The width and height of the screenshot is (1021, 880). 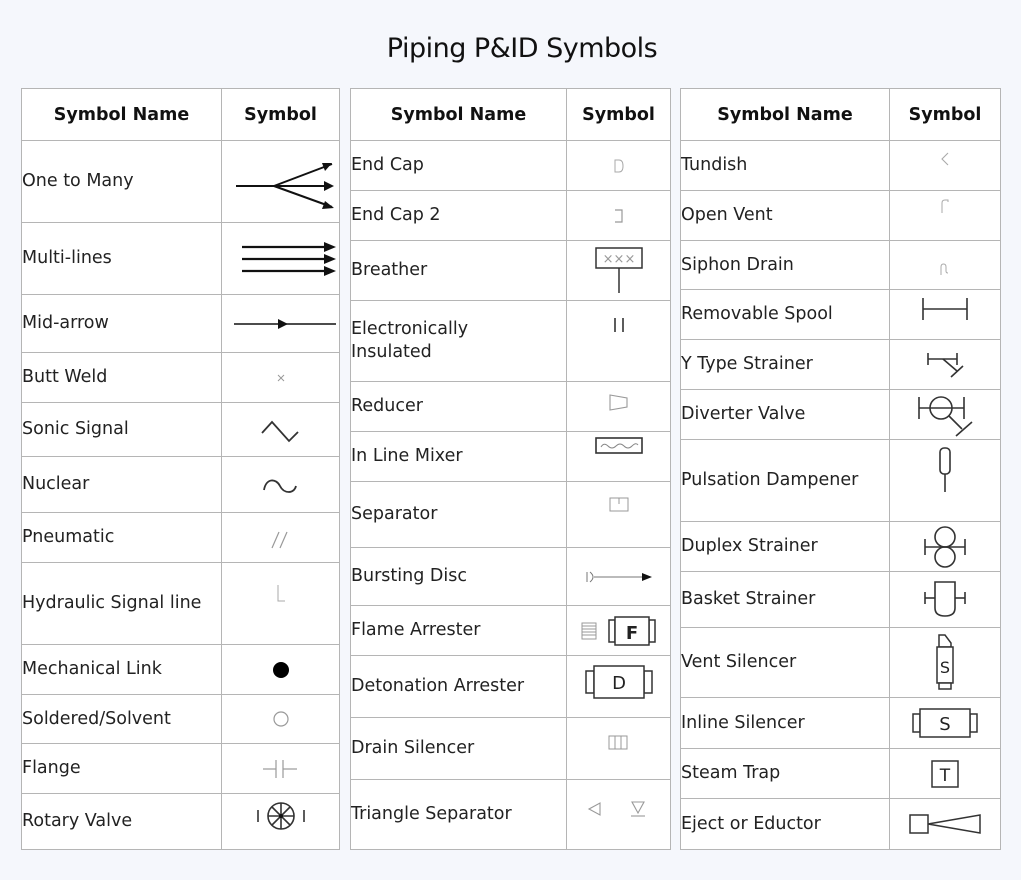 I want to click on table-row: Flange, so click(x=180, y=768).